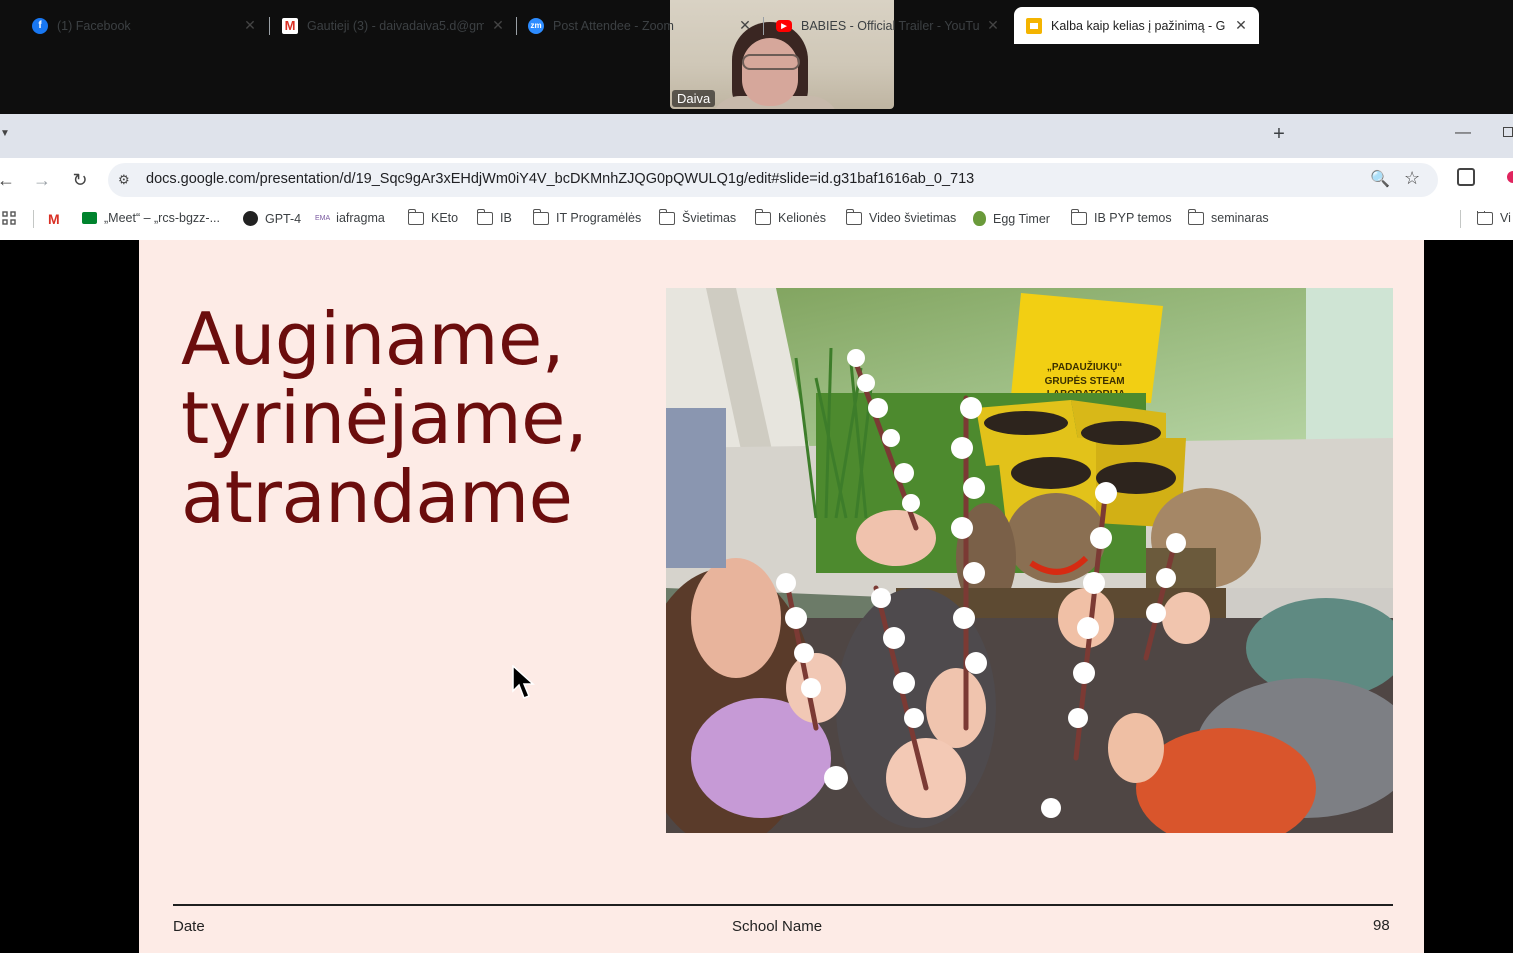 Image resolution: width=1513 pixels, height=953 pixels. Describe the element at coordinates (1133, 218) in the screenshot. I see `bookmark-label: IB PYP temos` at that location.